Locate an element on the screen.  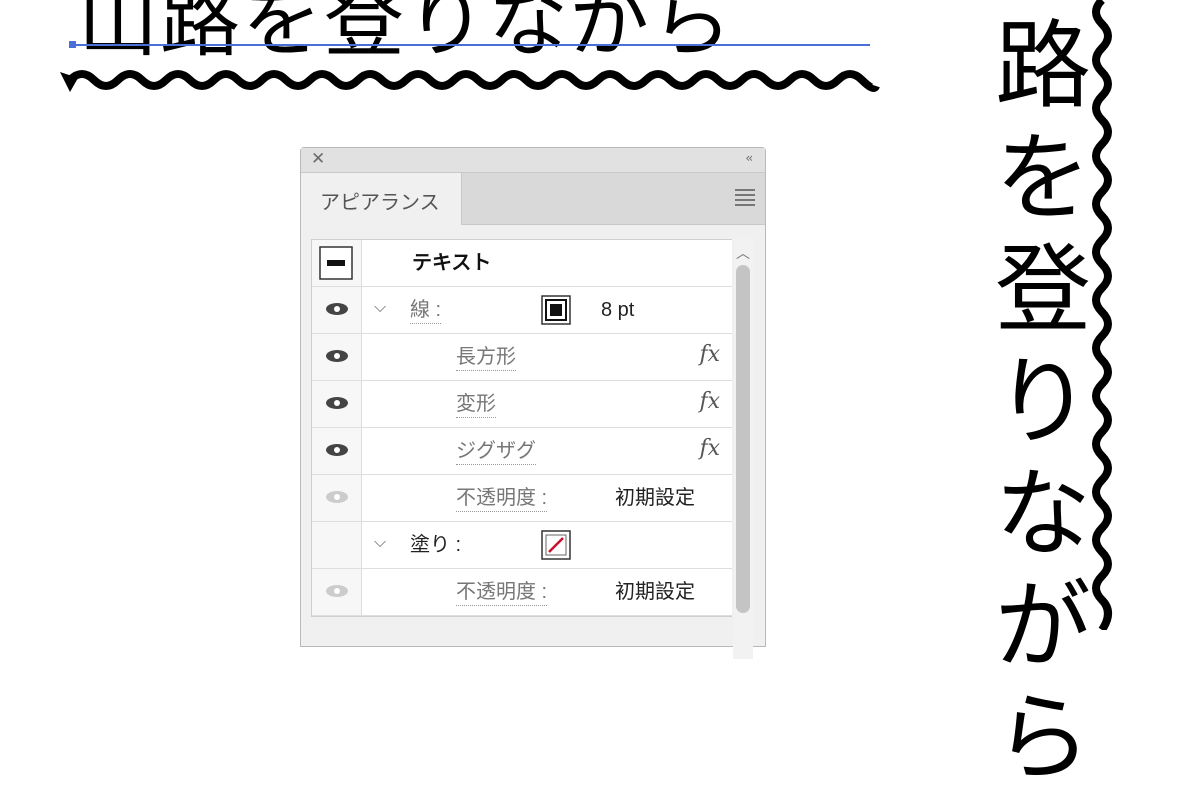
close-icon: ✕ is located at coordinates (318, 159).